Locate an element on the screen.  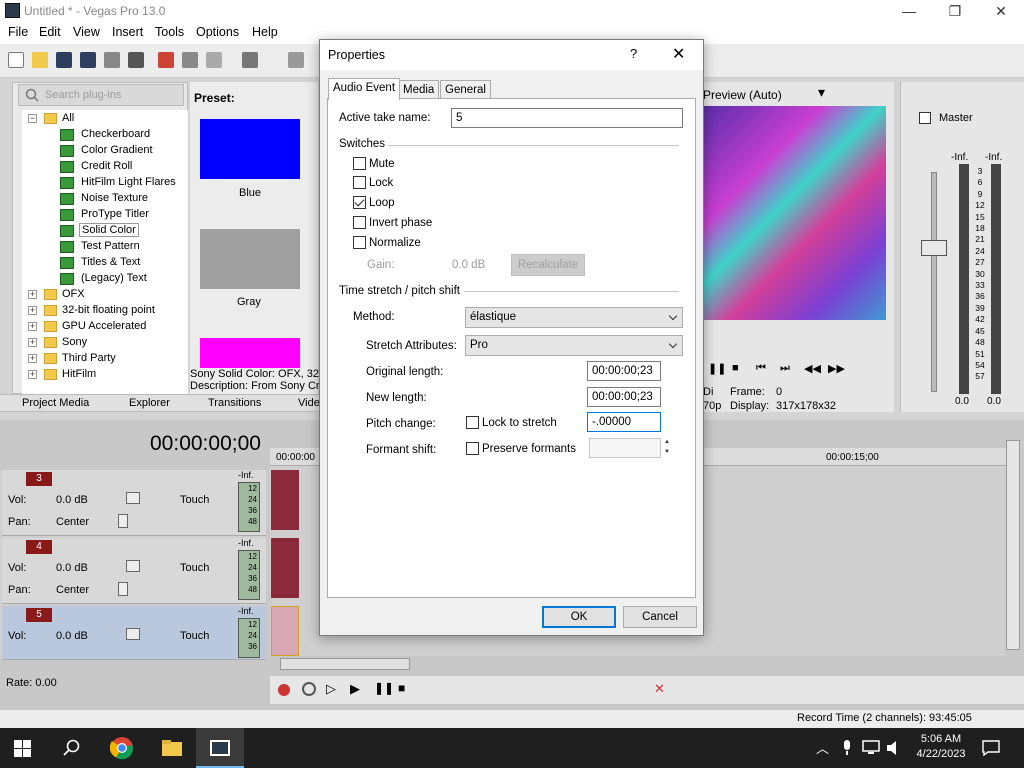
minimize-button: — is located at coordinates (909, 11).